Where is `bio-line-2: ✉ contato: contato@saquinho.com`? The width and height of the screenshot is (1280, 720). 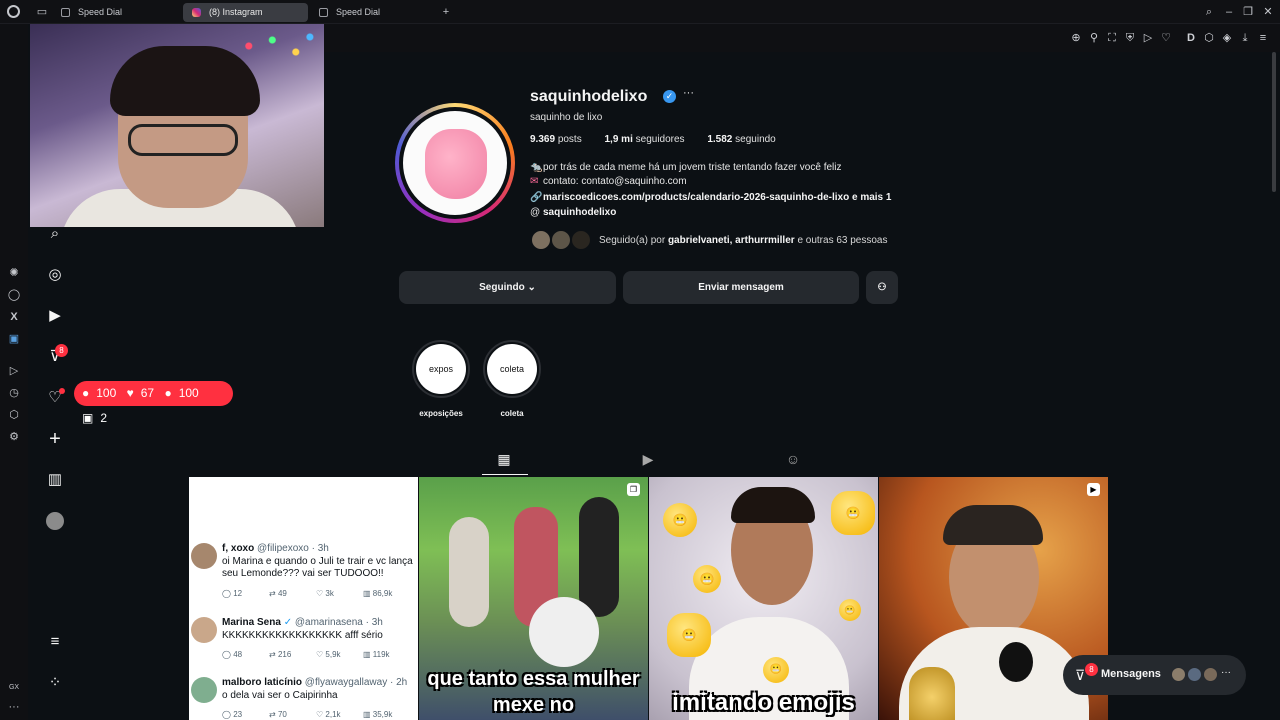
bio-line-2: ✉ contato: contato@saquinho.com is located at coordinates (608, 181).